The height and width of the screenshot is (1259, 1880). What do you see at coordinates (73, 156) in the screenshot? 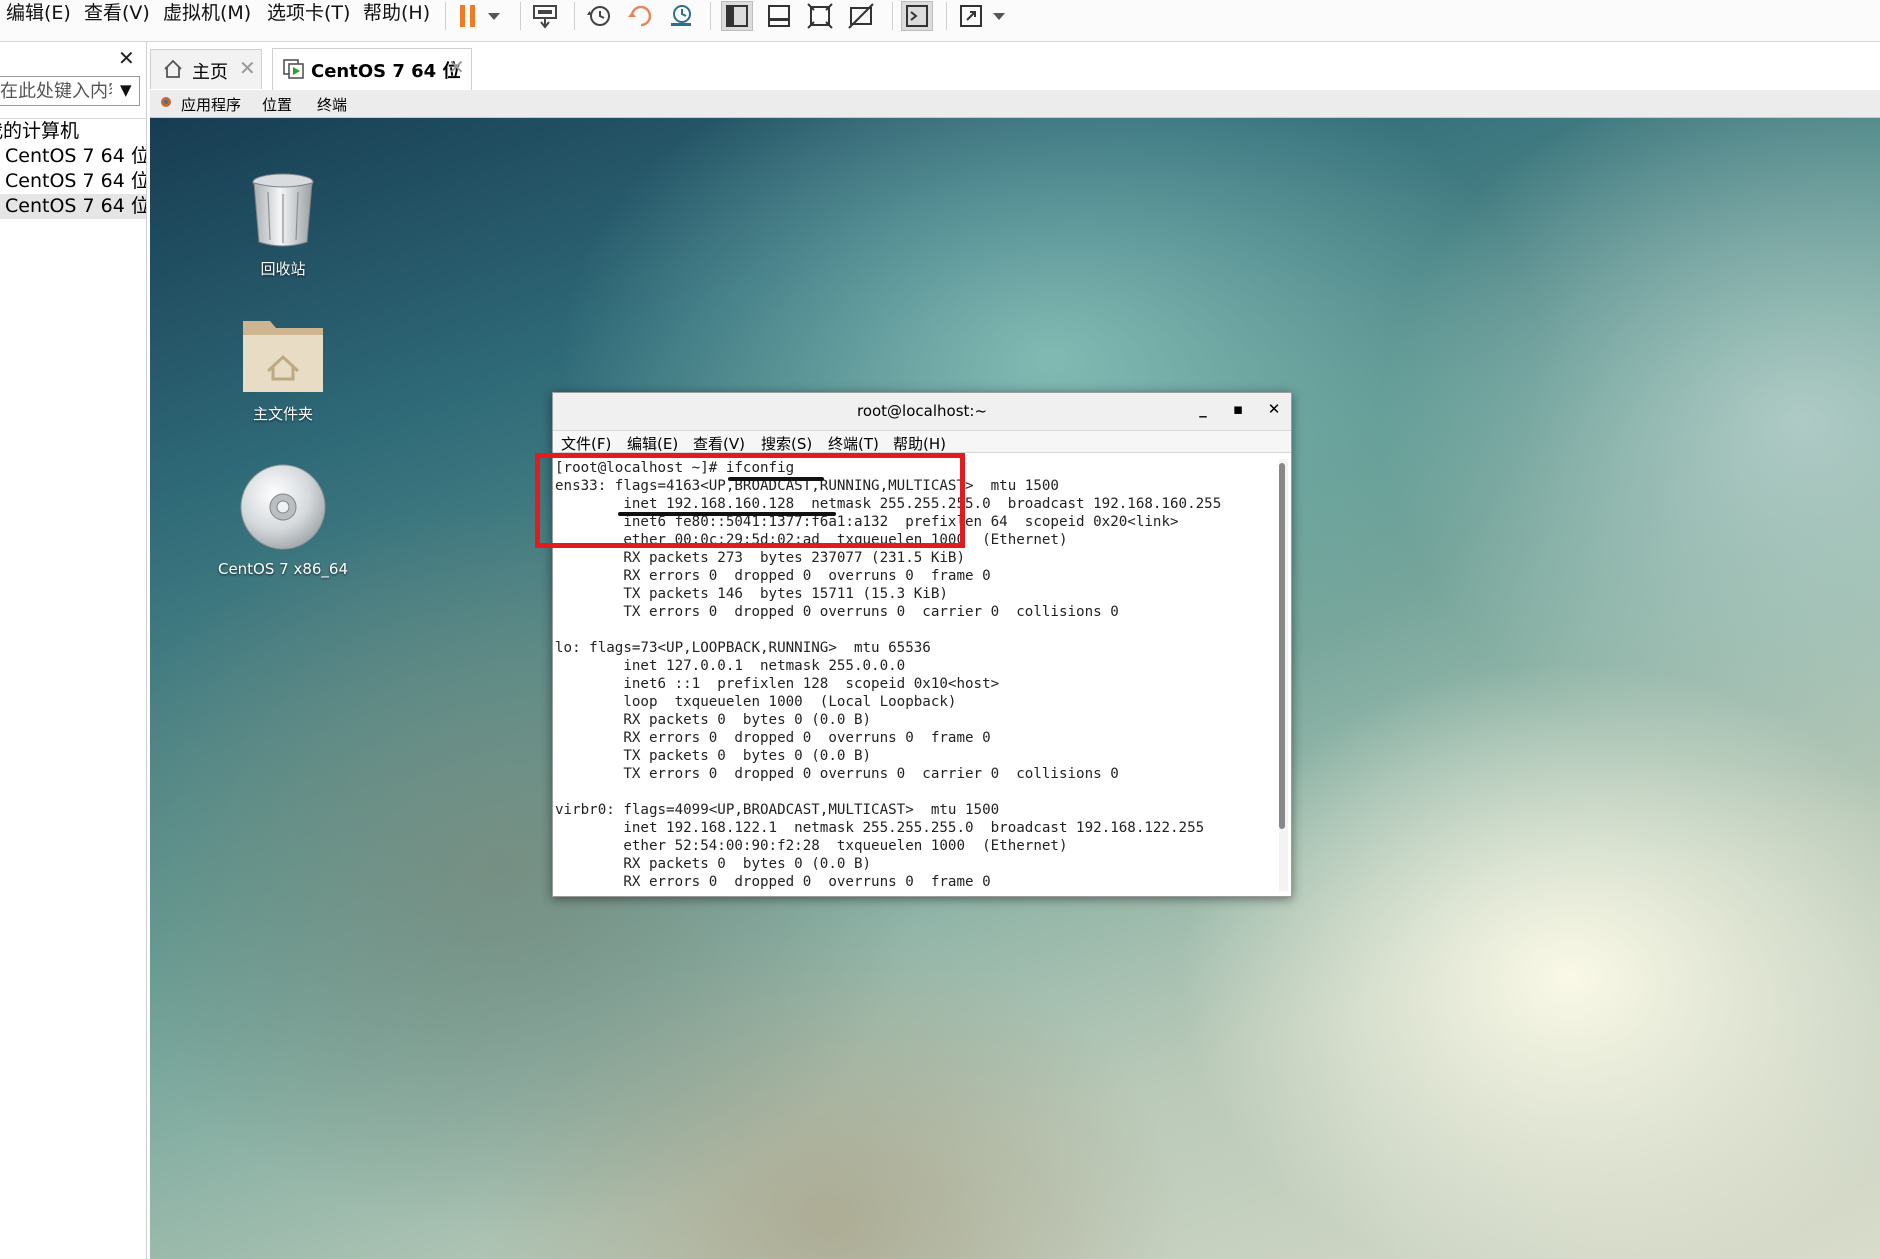
I see `tree-item-vm: CentOS 7 64 位2` at bounding box center [73, 156].